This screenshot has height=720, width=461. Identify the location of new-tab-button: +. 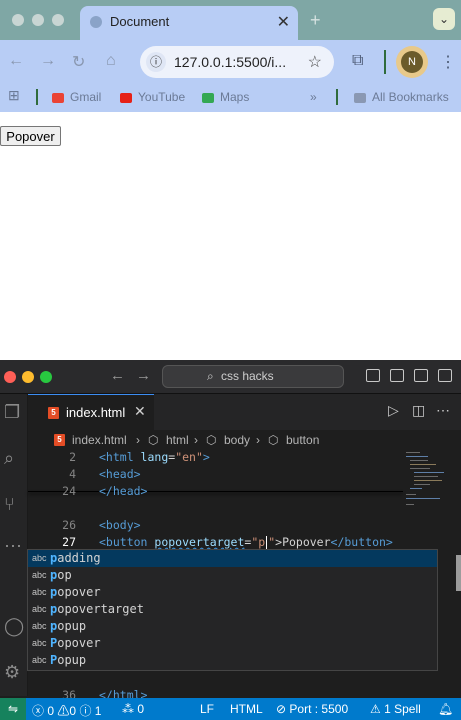
(315, 20).